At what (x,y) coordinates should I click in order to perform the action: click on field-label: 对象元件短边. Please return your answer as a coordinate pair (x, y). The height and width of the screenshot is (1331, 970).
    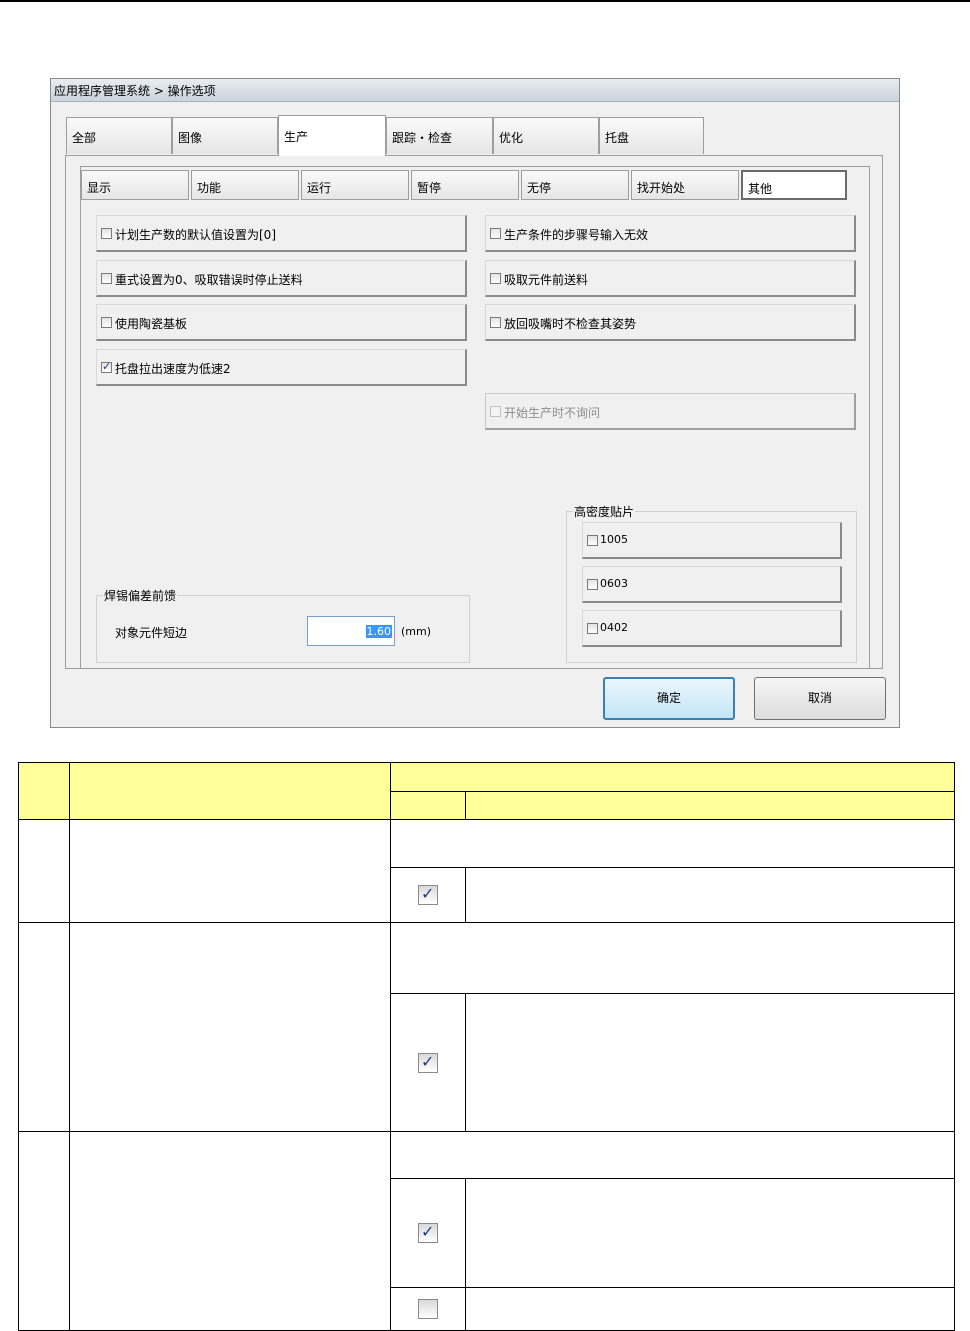
    Looking at the image, I should click on (151, 633).